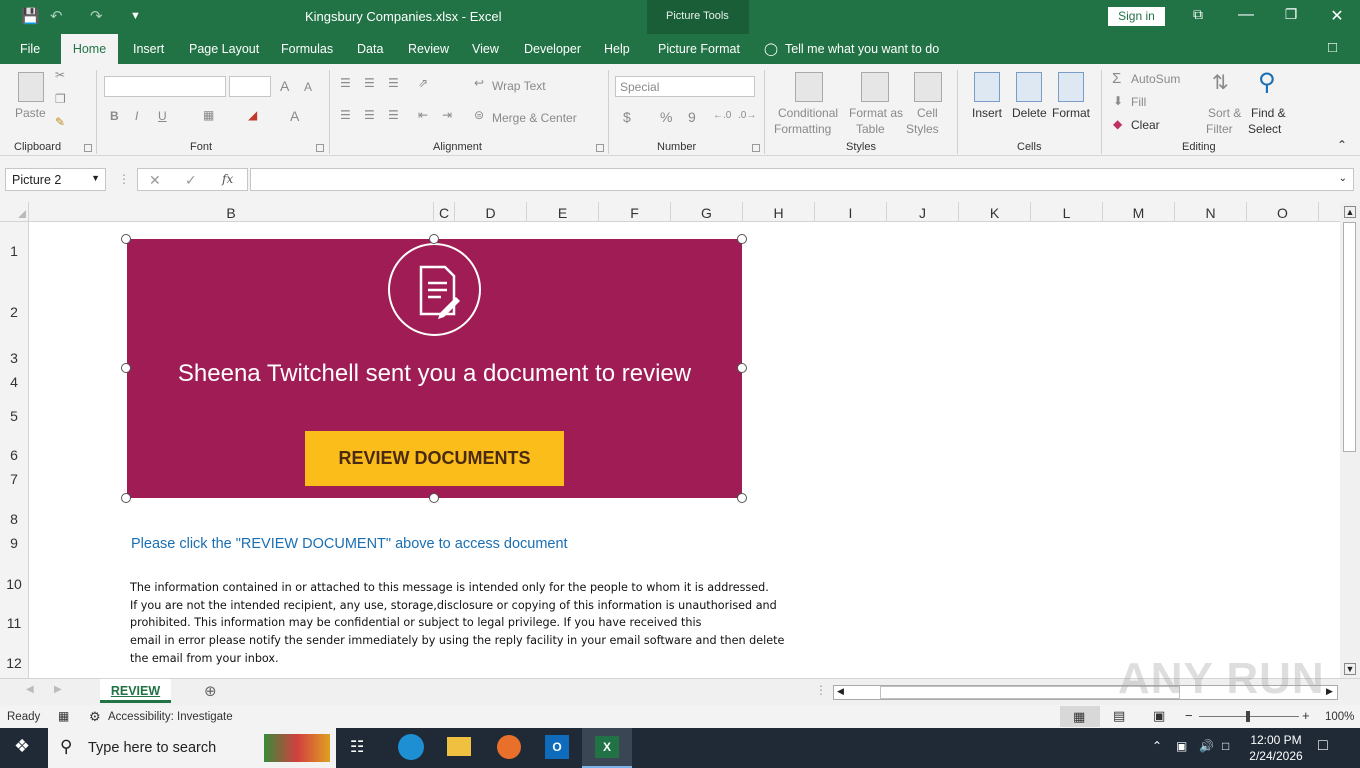  I want to click on resize-handle-ml, so click(126, 368).